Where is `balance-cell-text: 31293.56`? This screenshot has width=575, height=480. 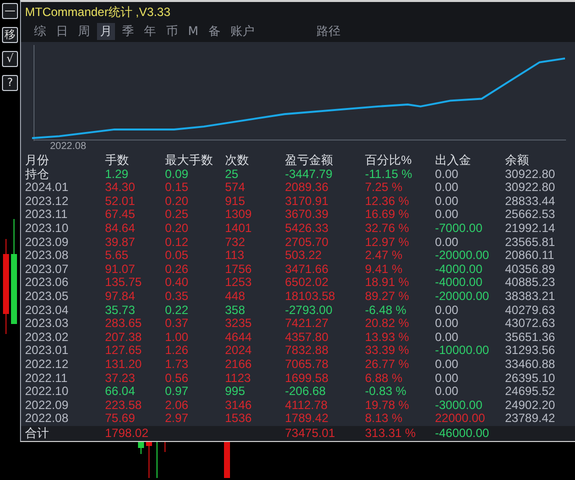
balance-cell-text: 31293.56 is located at coordinates (530, 351).